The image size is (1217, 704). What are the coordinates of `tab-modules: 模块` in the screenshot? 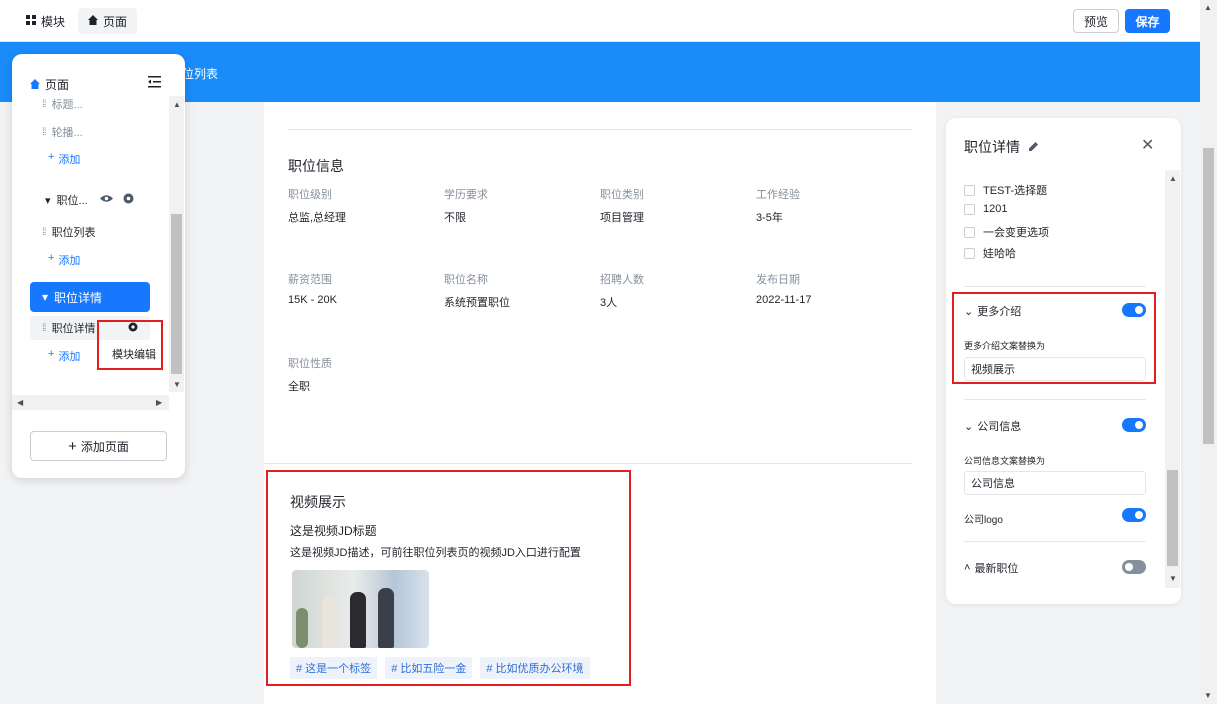 It's located at (45, 21).